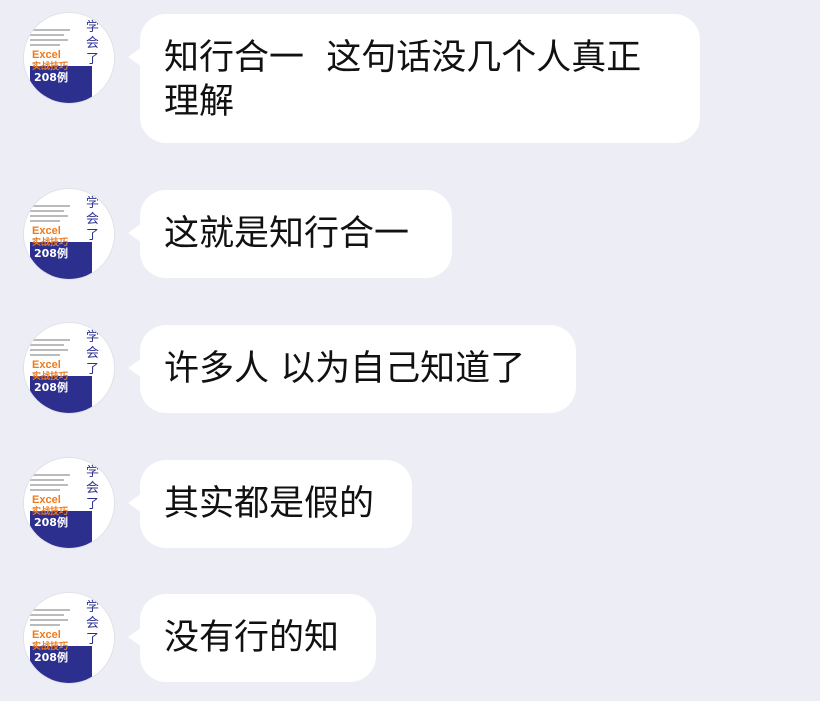 Image resolution: width=820 pixels, height=701 pixels. Describe the element at coordinates (290, 234) in the screenshot. I see `message-bubble: 这就是知行合一` at that location.